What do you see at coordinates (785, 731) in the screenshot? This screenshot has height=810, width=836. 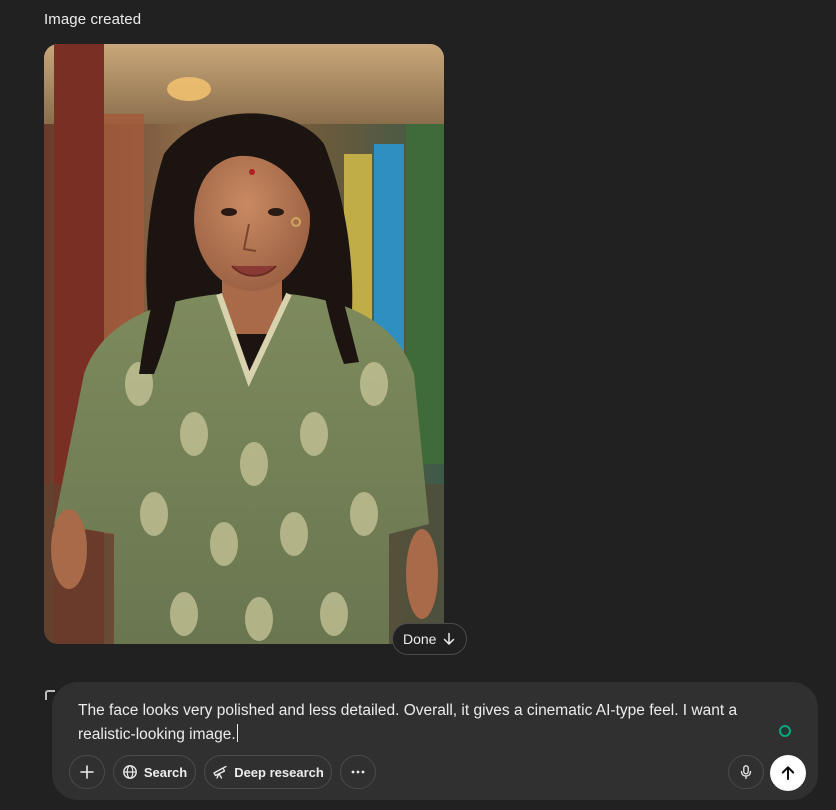 I see `status-indicator-icon` at bounding box center [785, 731].